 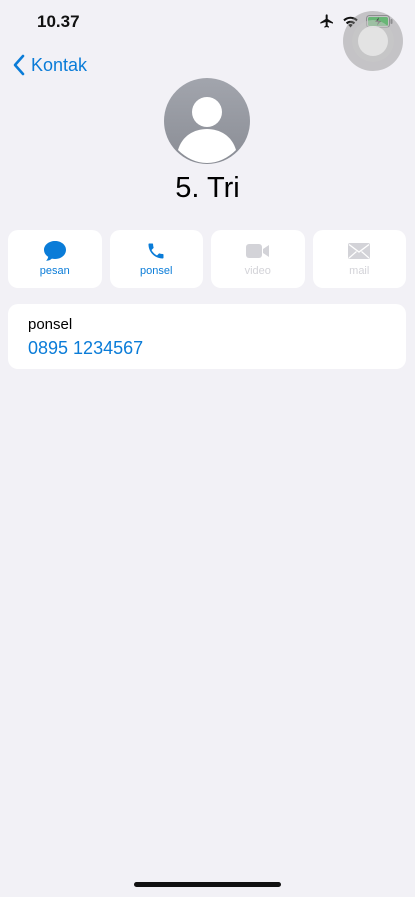 I want to click on back-button: Kontak, so click(x=49, y=65).